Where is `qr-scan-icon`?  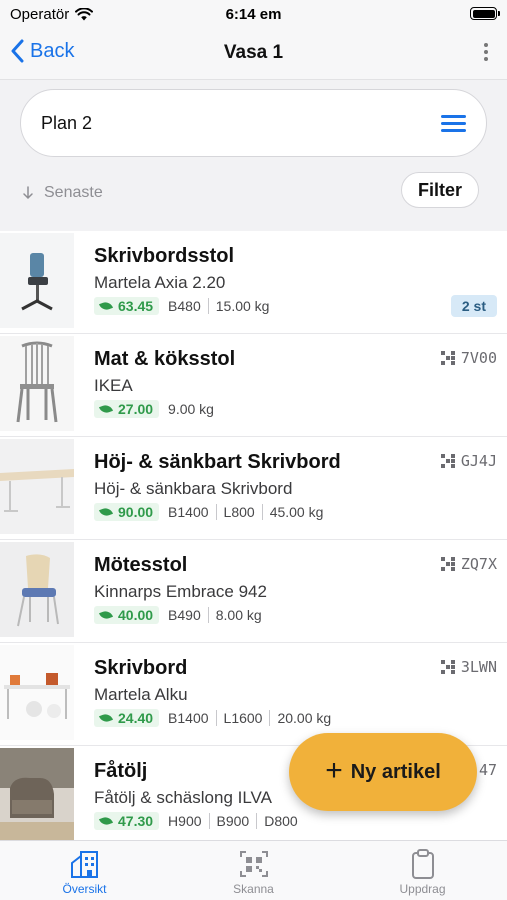 qr-scan-icon is located at coordinates (253, 864).